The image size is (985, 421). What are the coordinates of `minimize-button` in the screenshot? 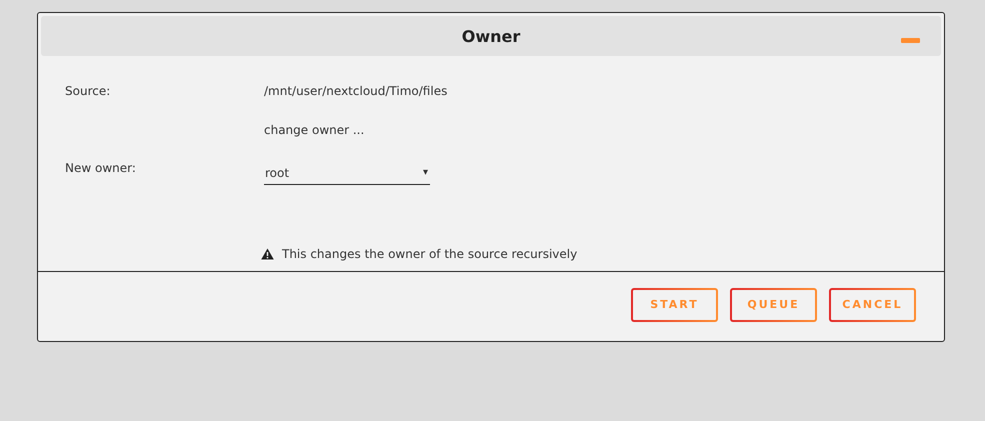 It's located at (910, 40).